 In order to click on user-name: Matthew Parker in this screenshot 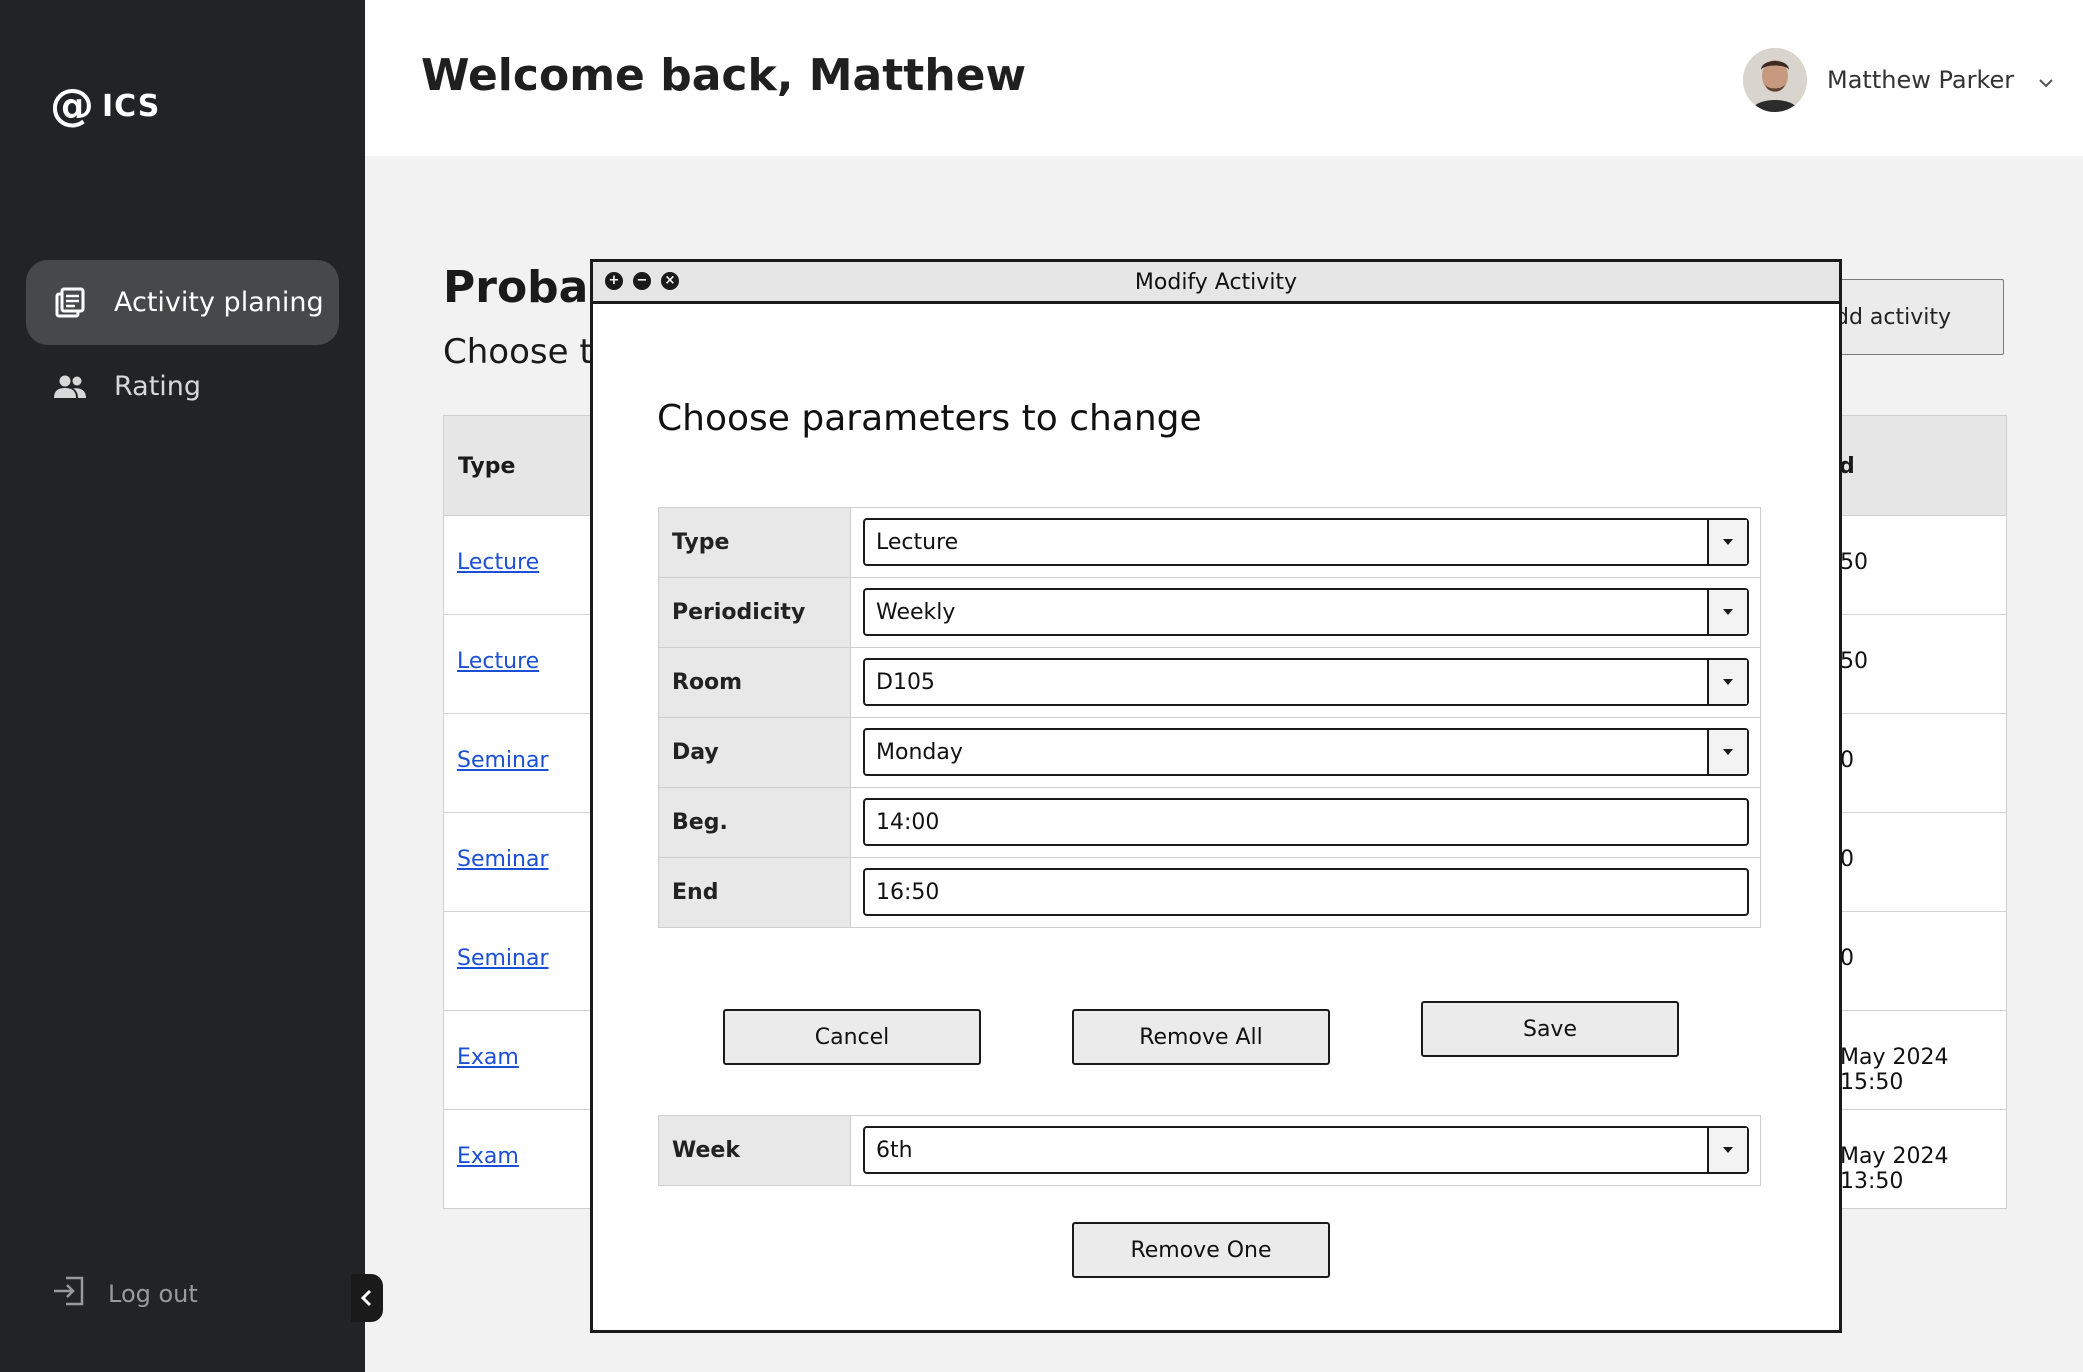, I will do `click(1921, 80)`.